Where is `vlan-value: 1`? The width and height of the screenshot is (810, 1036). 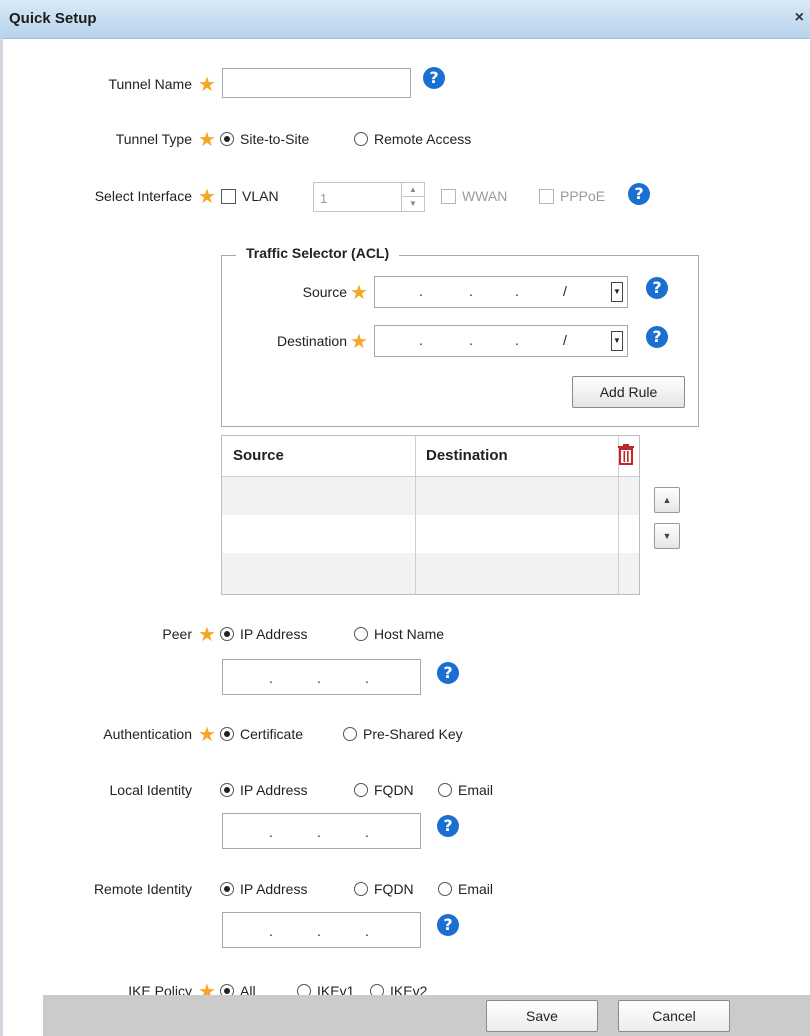 vlan-value: 1 is located at coordinates (324, 198).